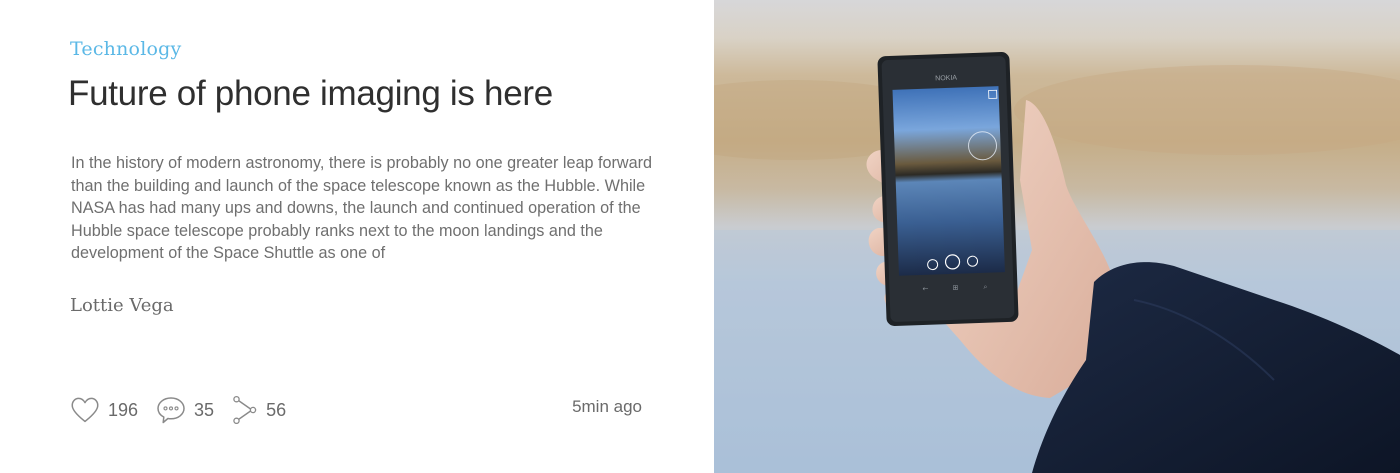 The image size is (1400, 473). Describe the element at coordinates (104, 410) in the screenshot. I see `like-button: 196` at that location.